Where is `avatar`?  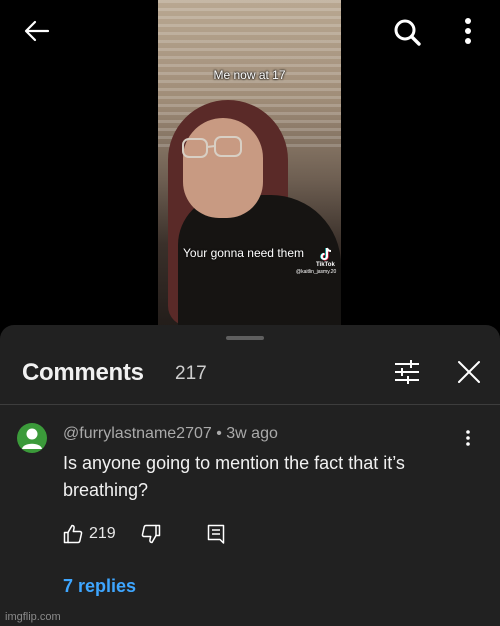
avatar is located at coordinates (32, 438).